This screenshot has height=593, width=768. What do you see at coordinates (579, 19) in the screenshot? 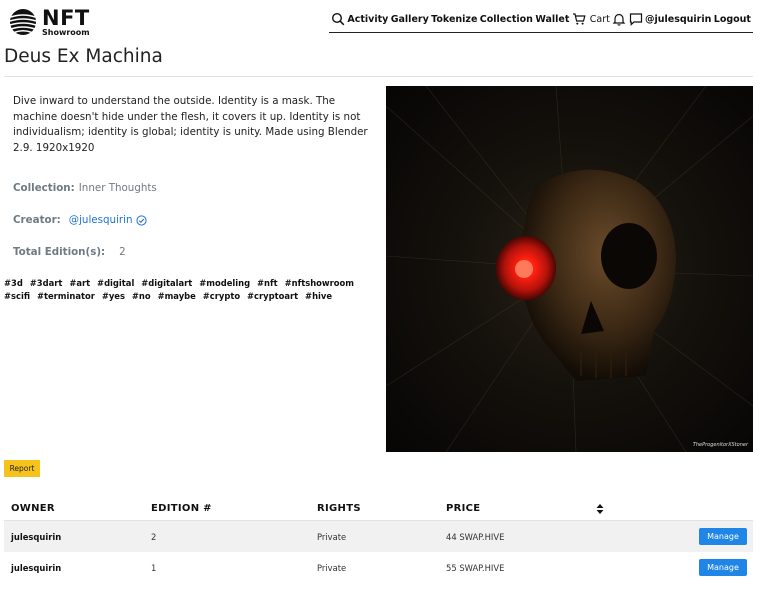
I see `cart-icon` at bounding box center [579, 19].